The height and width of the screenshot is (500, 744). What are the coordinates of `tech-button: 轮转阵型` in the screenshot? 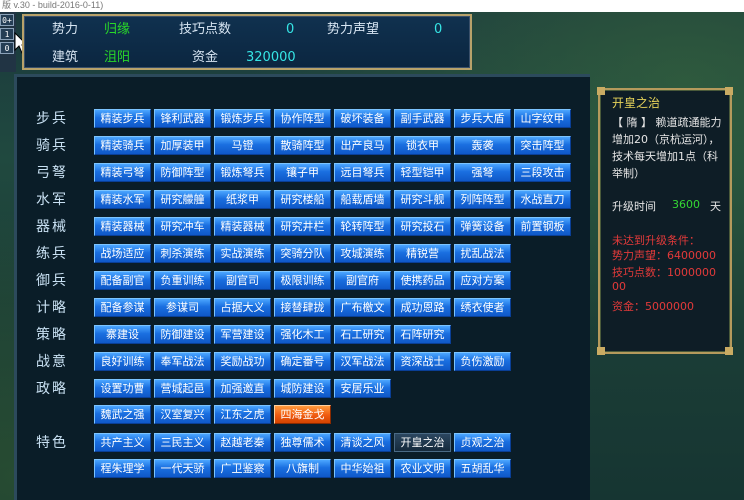 It's located at (362, 226).